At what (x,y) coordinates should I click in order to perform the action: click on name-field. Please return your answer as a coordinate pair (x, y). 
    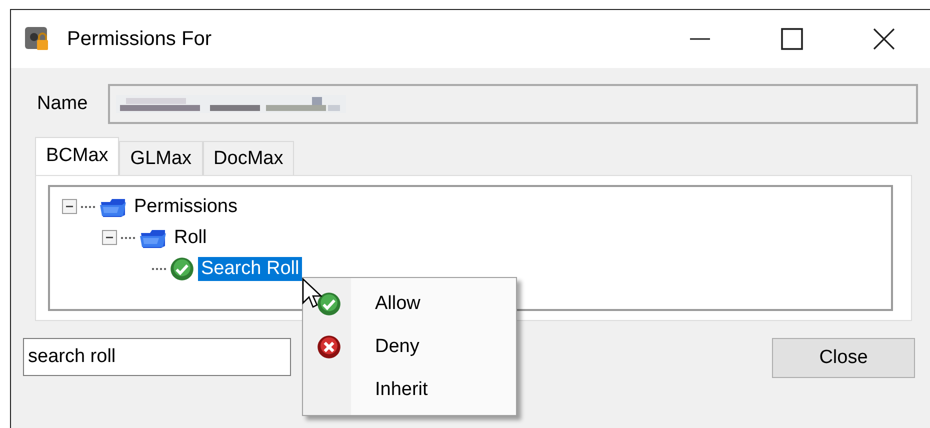
    Looking at the image, I should click on (513, 104).